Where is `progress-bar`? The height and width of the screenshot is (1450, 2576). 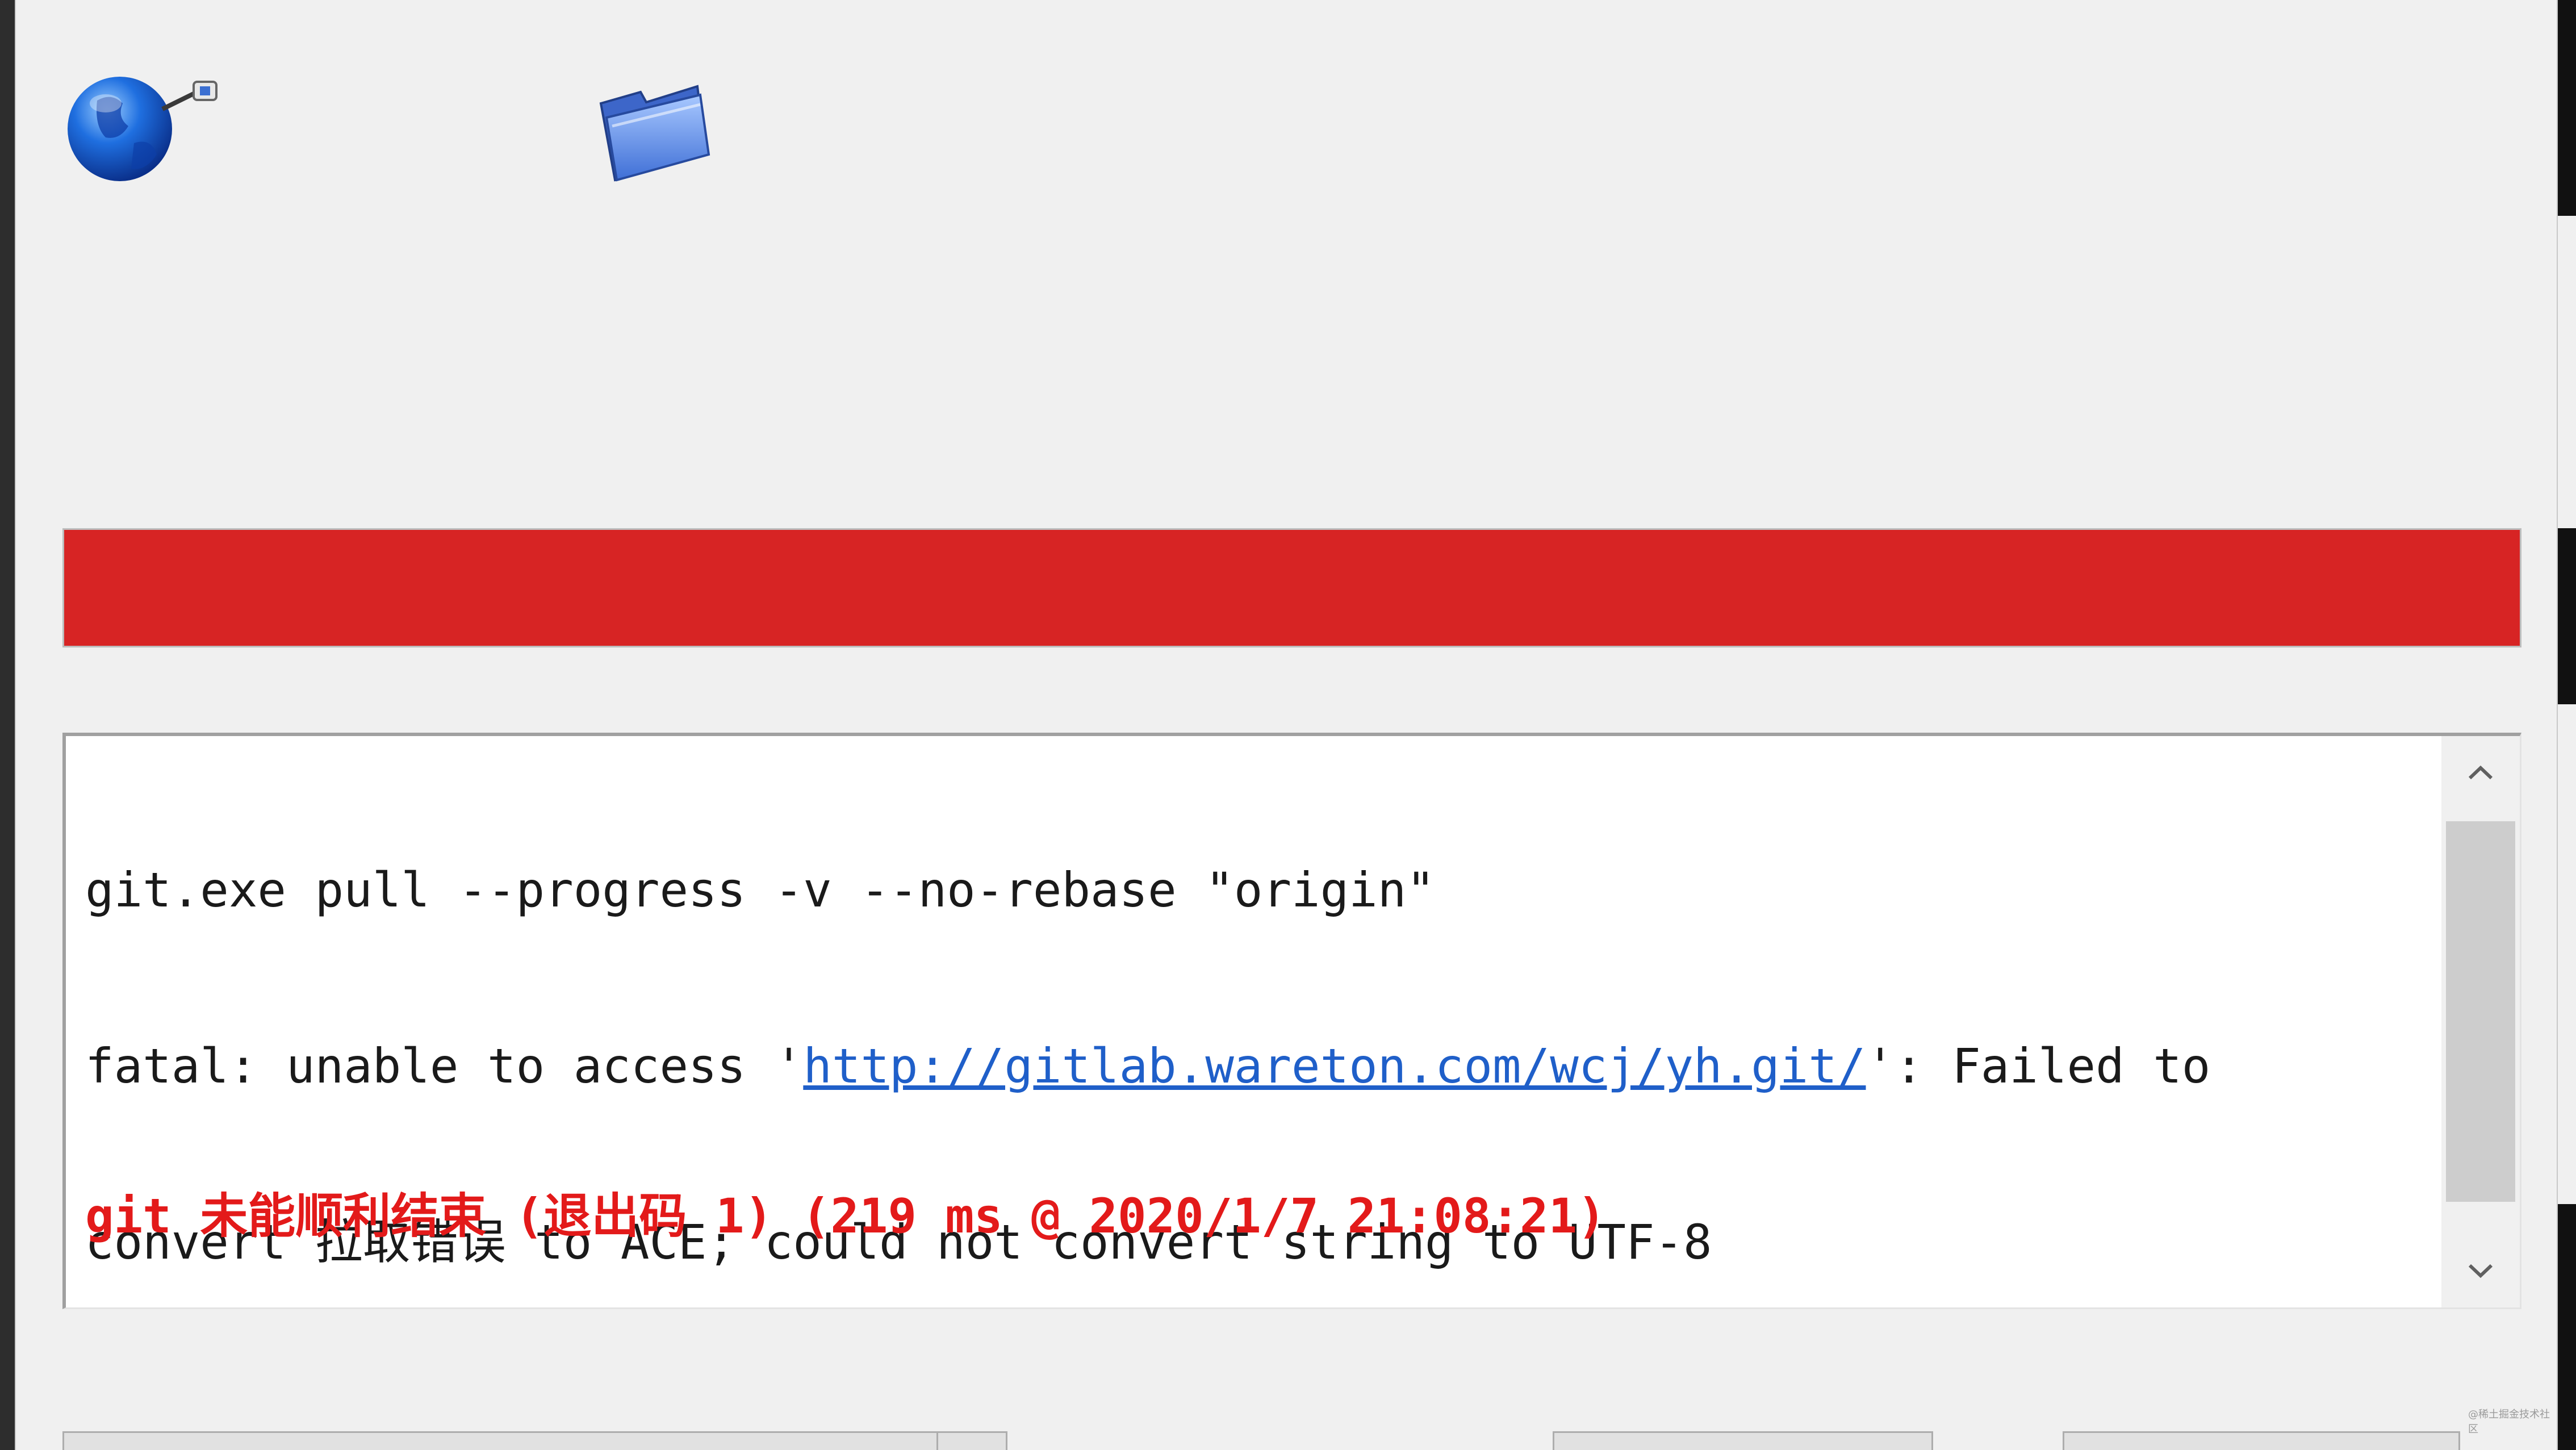 progress-bar is located at coordinates (1291, 587).